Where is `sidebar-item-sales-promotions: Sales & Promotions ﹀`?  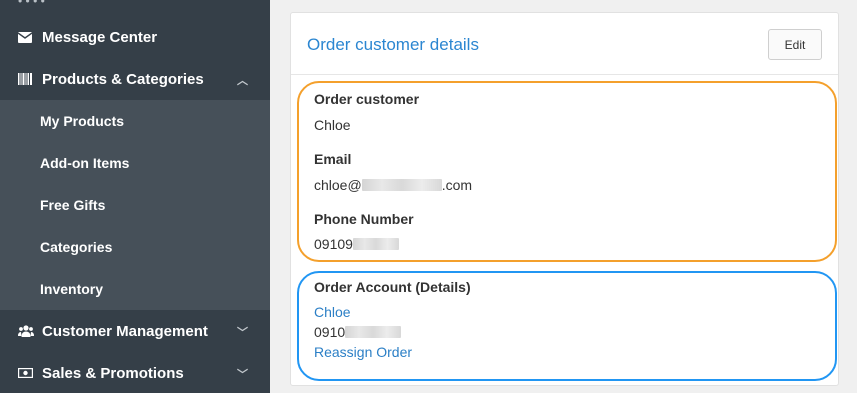
sidebar-item-sales-promotions: Sales & Promotions ﹀ is located at coordinates (135, 372).